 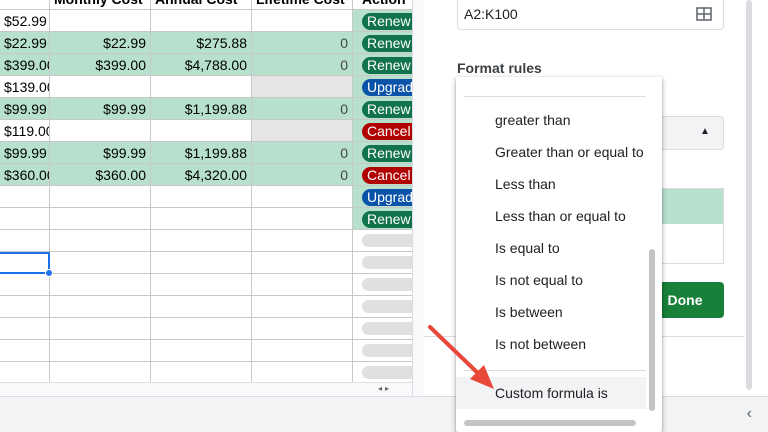 I want to click on table-cell: $275.88, so click(x=201, y=43).